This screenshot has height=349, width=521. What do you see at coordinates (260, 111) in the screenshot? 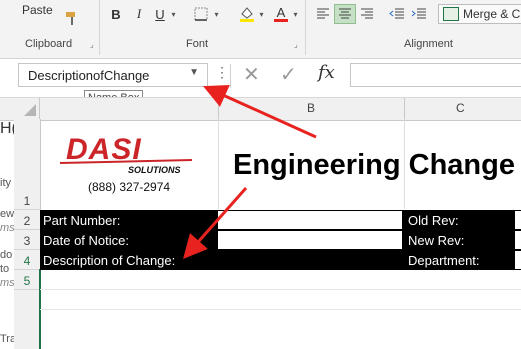
I see `arrow-to-name-box` at bounding box center [260, 111].